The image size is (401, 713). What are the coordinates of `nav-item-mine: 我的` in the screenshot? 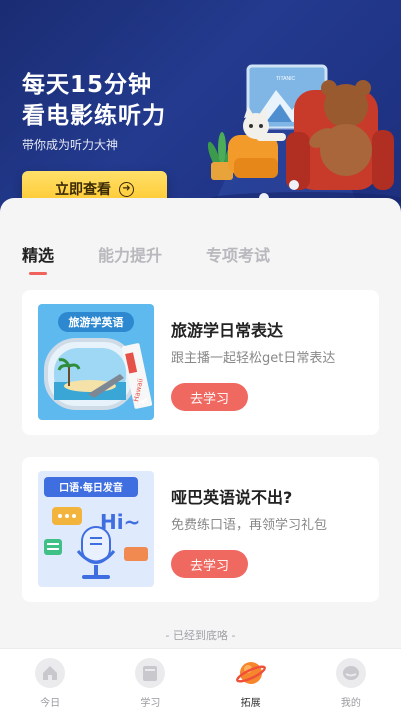 It's located at (351, 681).